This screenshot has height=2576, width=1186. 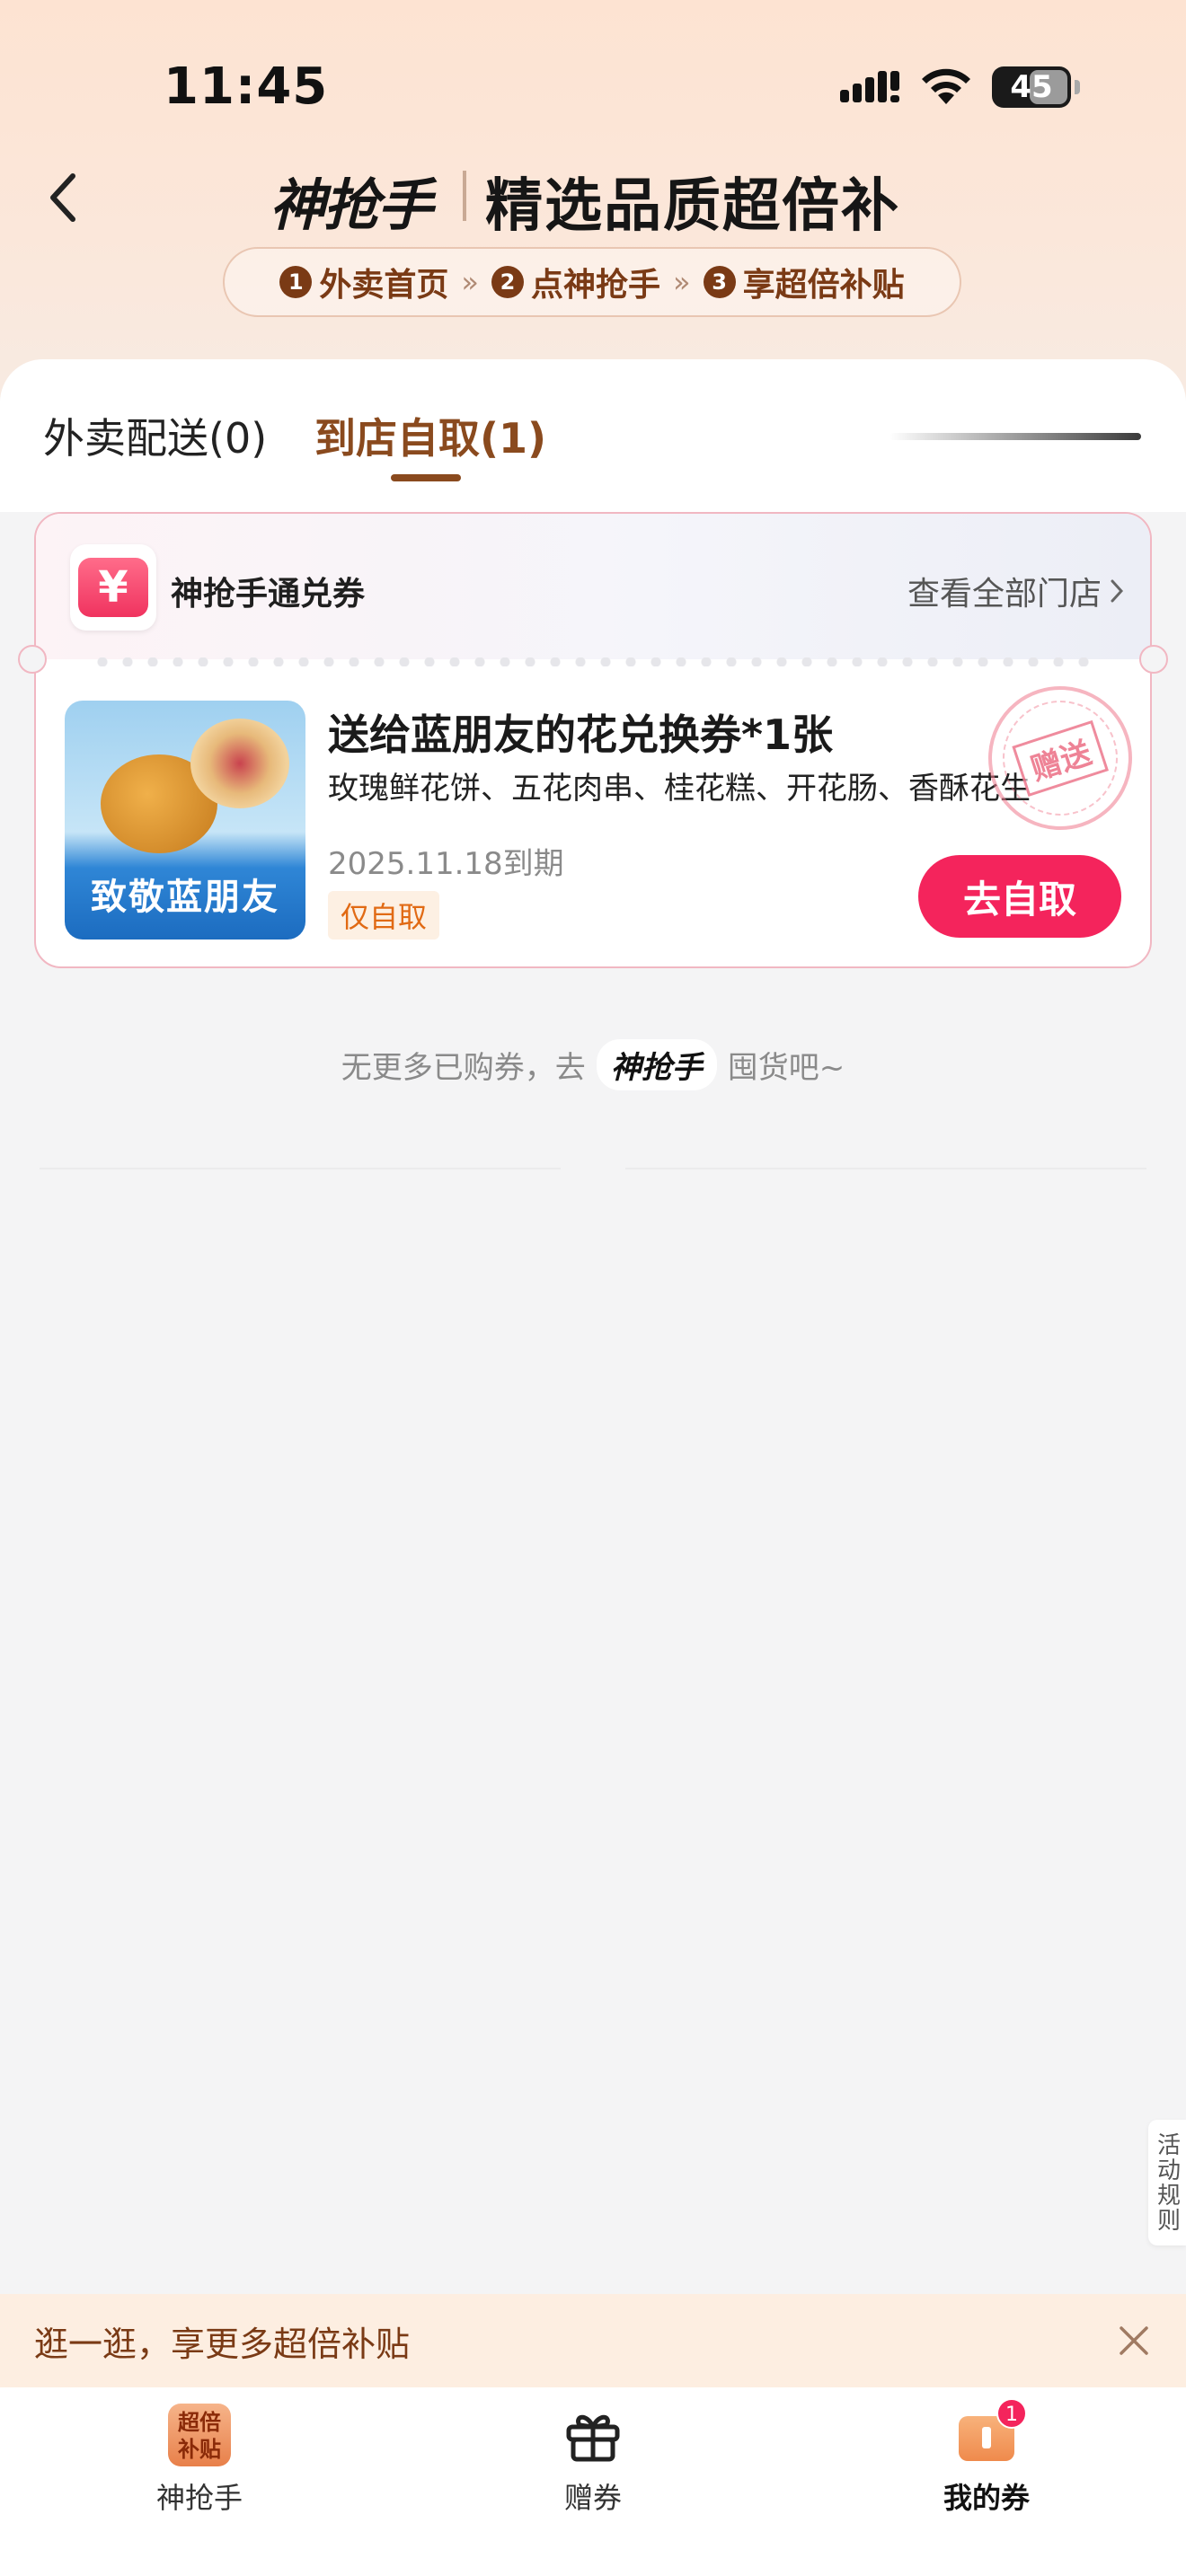 I want to click on yen-icon: ¥, so click(x=113, y=587).